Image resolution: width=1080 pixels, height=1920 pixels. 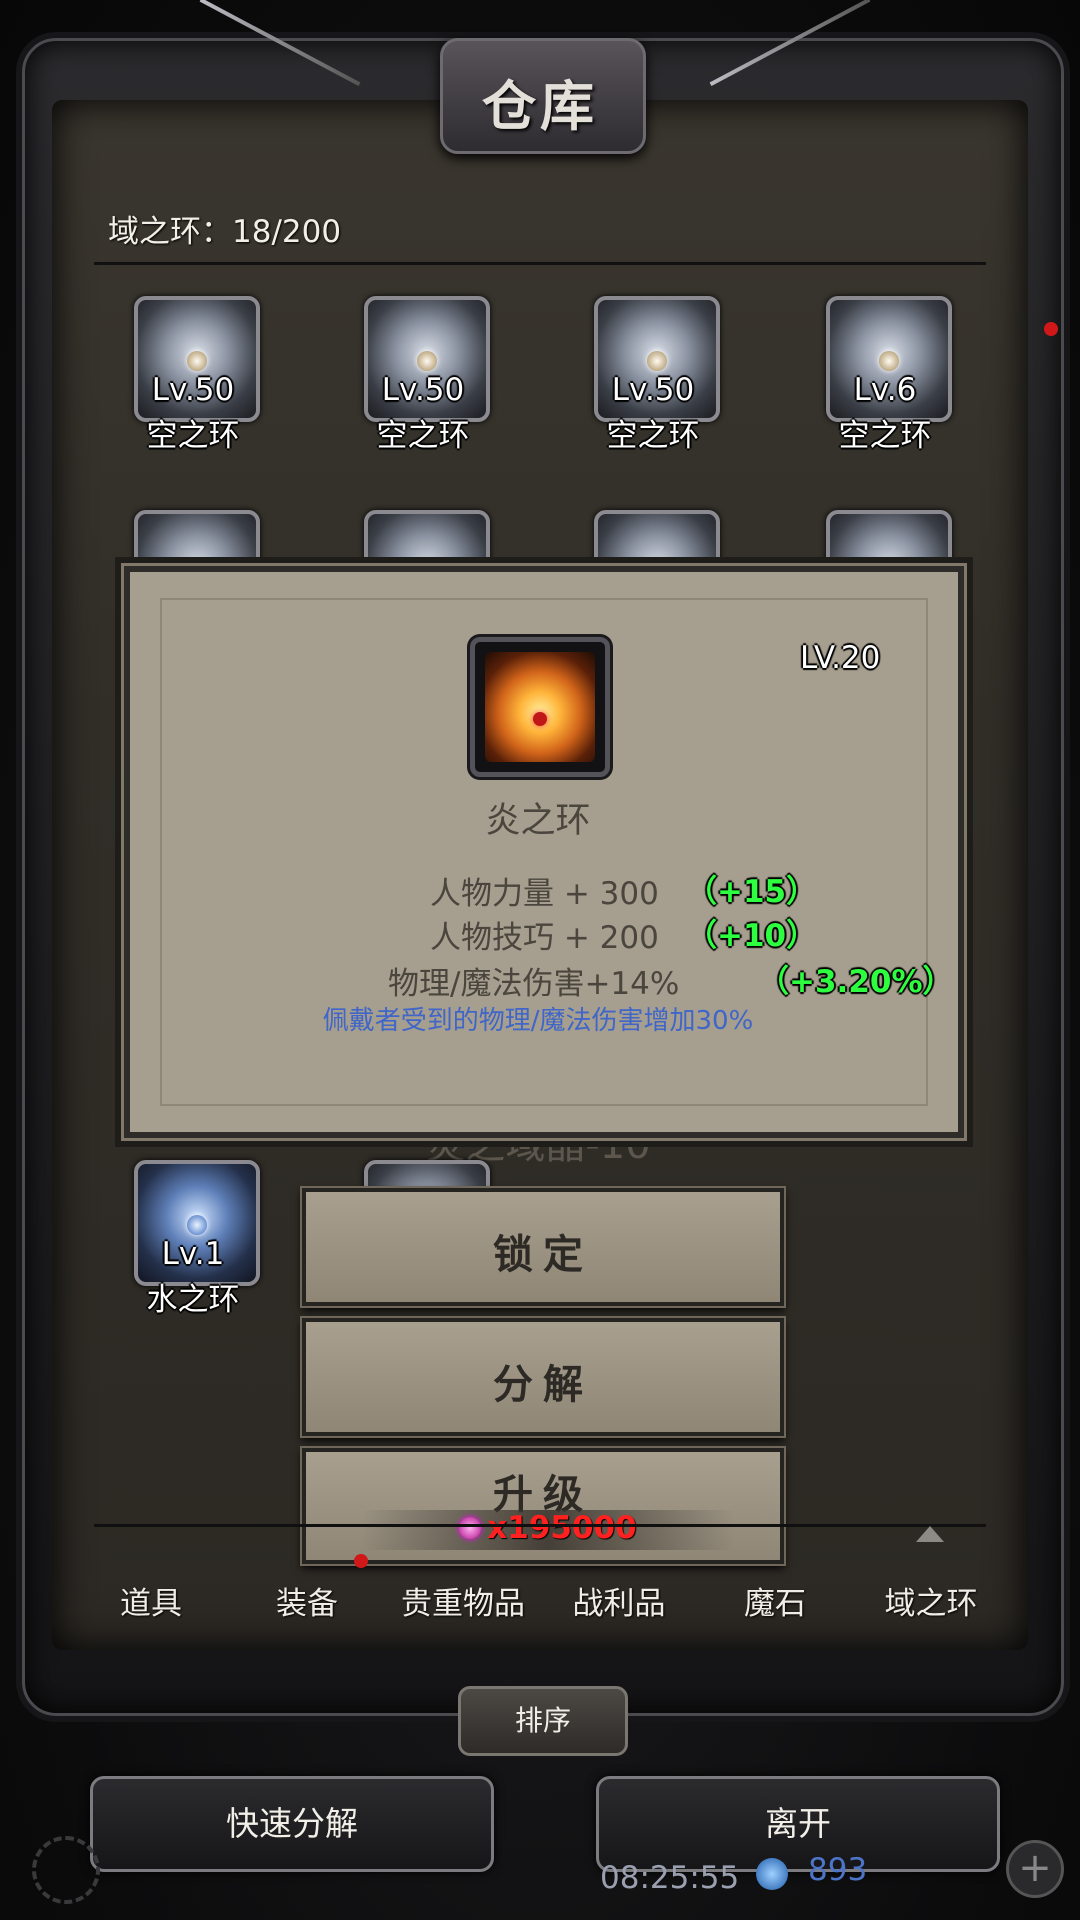 What do you see at coordinates (562, 1528) in the screenshot?
I see `upgrade-cost-amount: x195000` at bounding box center [562, 1528].